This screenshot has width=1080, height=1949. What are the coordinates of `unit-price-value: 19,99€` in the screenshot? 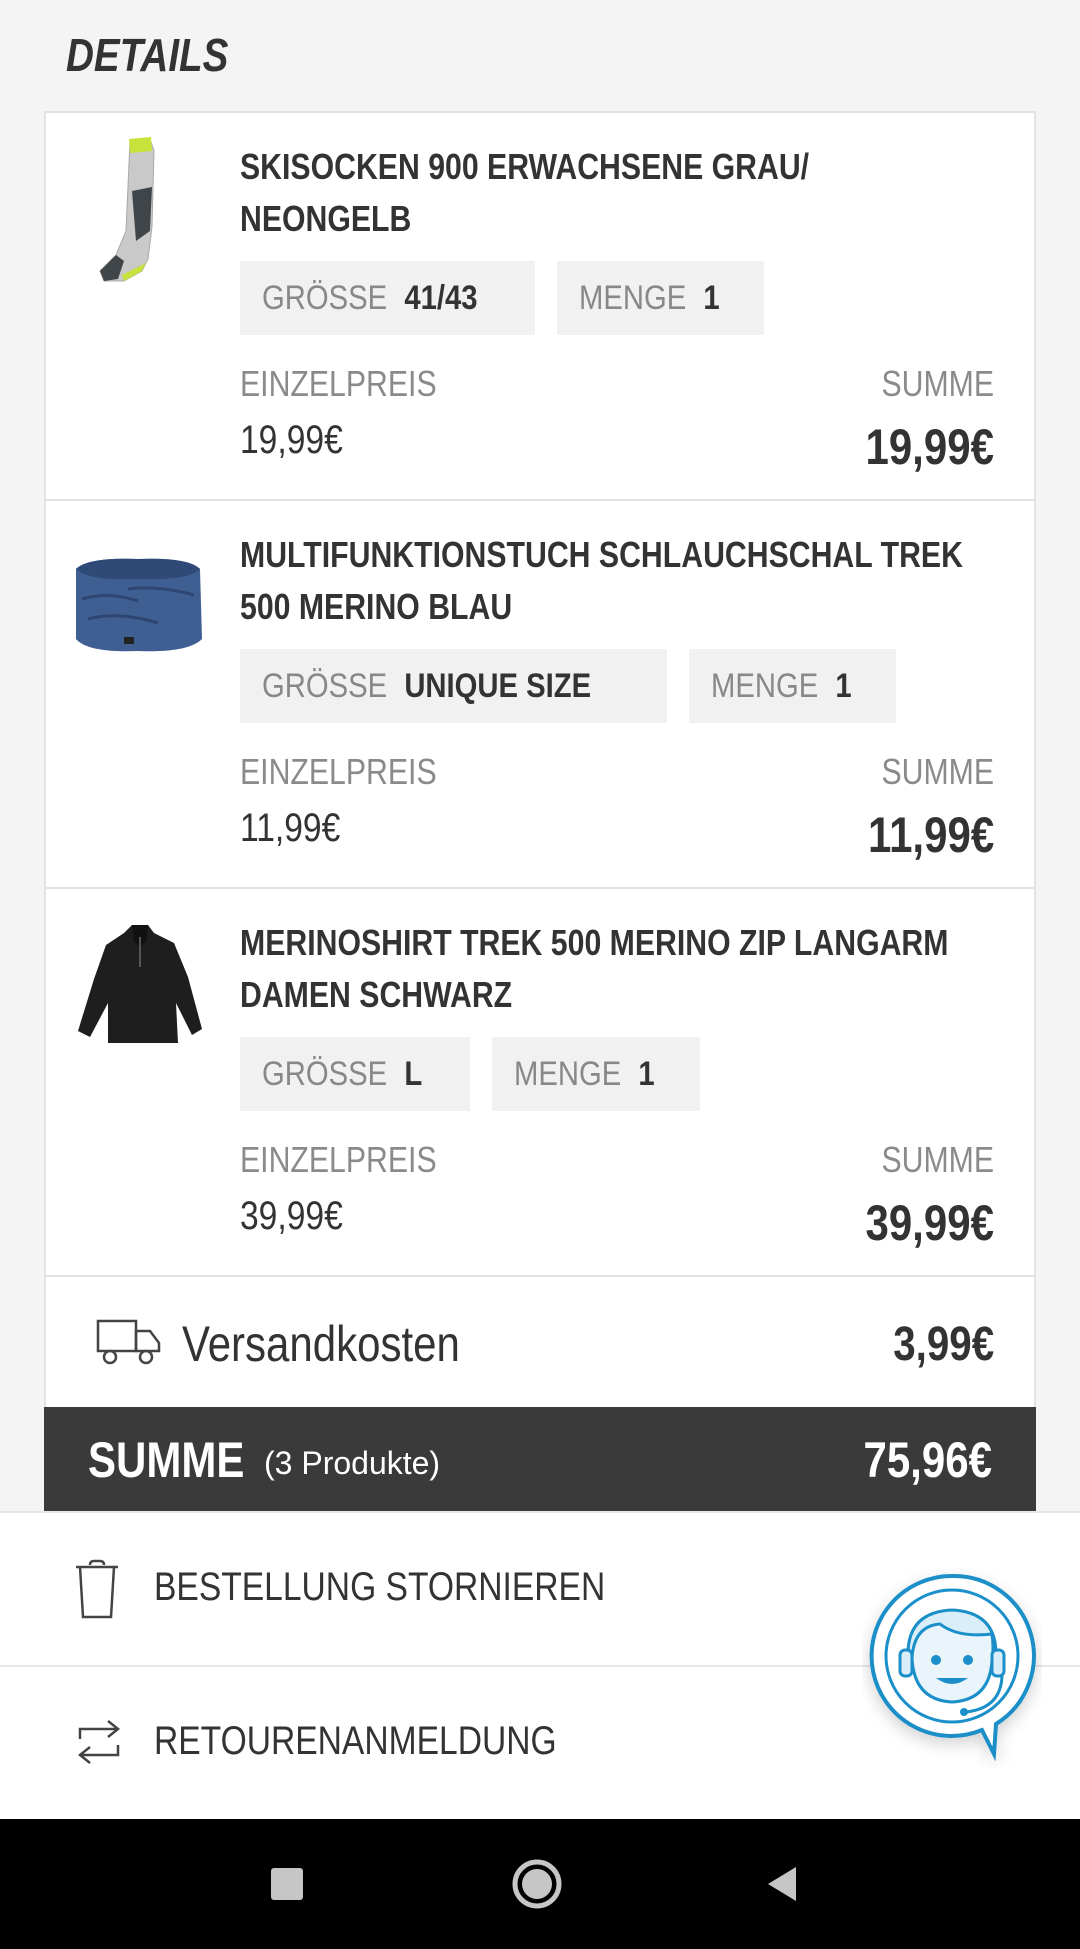 It's located at (291, 440).